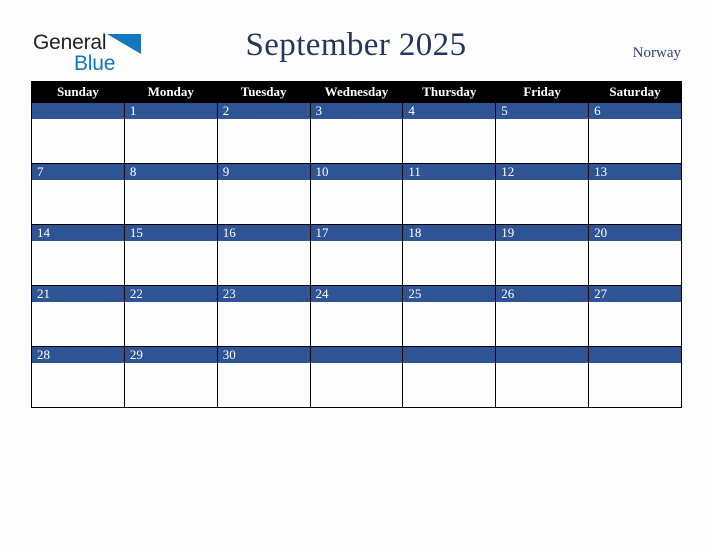 Image resolution: width=712 pixels, height=550 pixels. I want to click on day-cell: 4, so click(449, 133).